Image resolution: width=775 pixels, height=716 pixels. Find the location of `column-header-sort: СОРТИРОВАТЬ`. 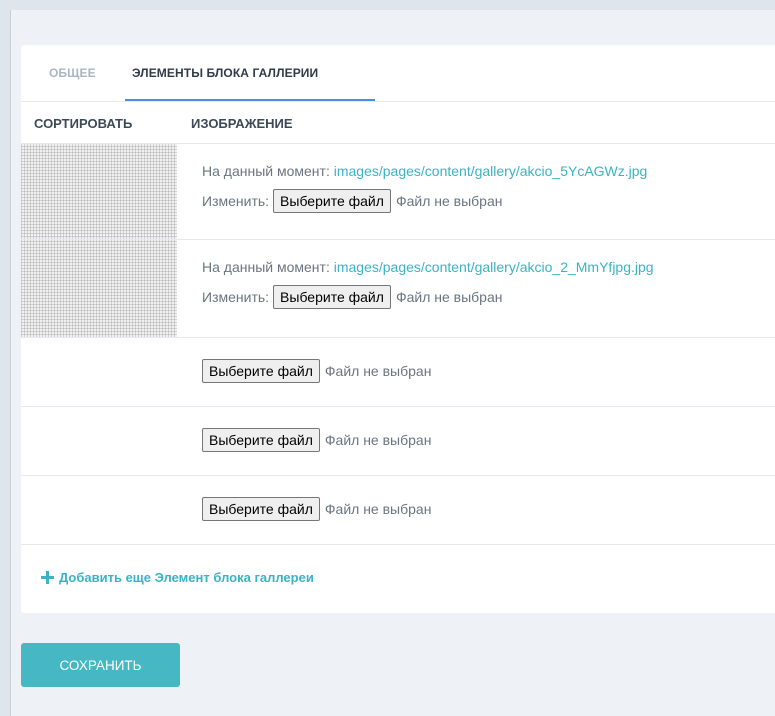

column-header-sort: СОРТИРОВАТЬ is located at coordinates (83, 123).